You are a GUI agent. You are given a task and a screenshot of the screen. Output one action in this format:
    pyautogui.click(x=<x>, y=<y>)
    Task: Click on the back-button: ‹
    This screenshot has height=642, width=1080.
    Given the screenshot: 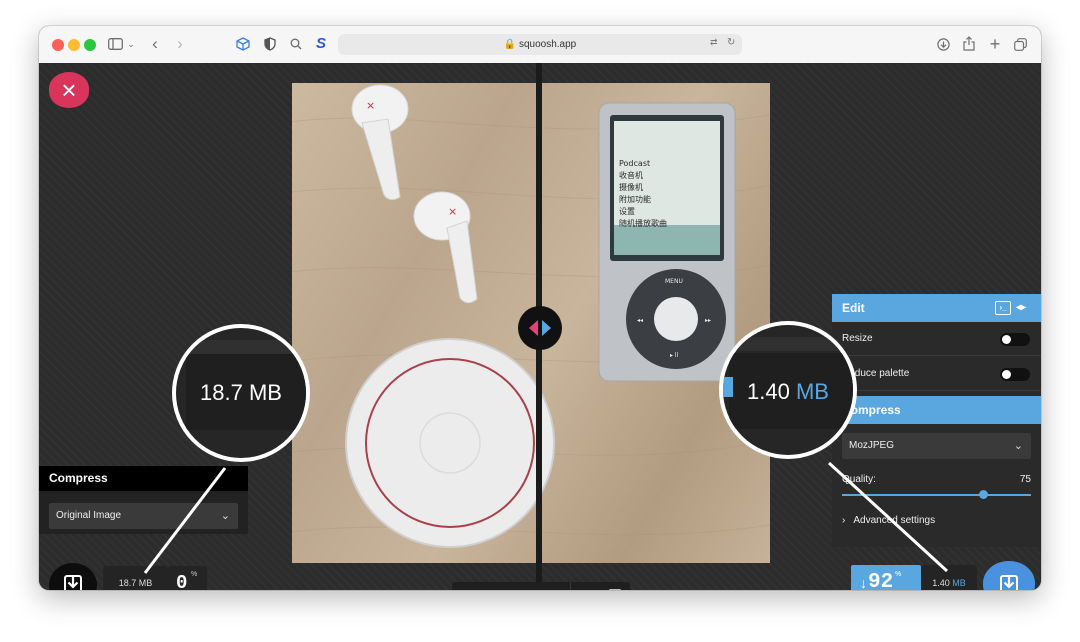 What is the action you would take?
    pyautogui.click(x=155, y=44)
    